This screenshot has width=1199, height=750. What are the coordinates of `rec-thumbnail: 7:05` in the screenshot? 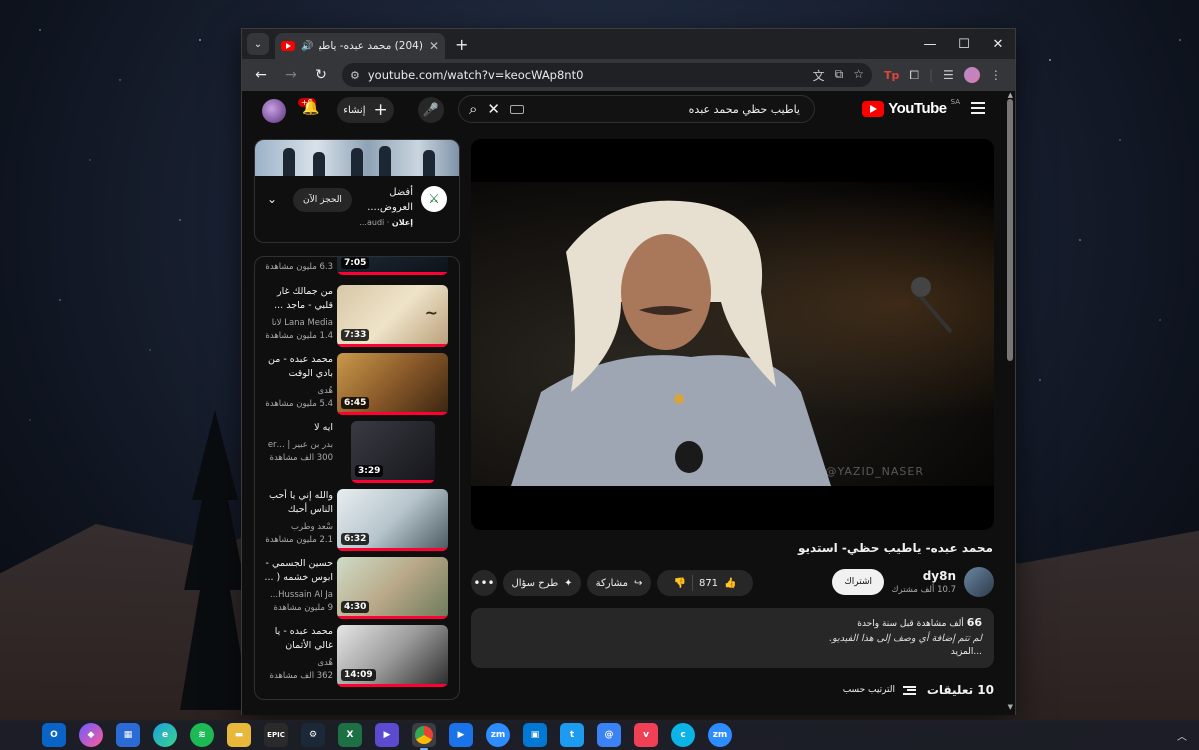 It's located at (392, 266).